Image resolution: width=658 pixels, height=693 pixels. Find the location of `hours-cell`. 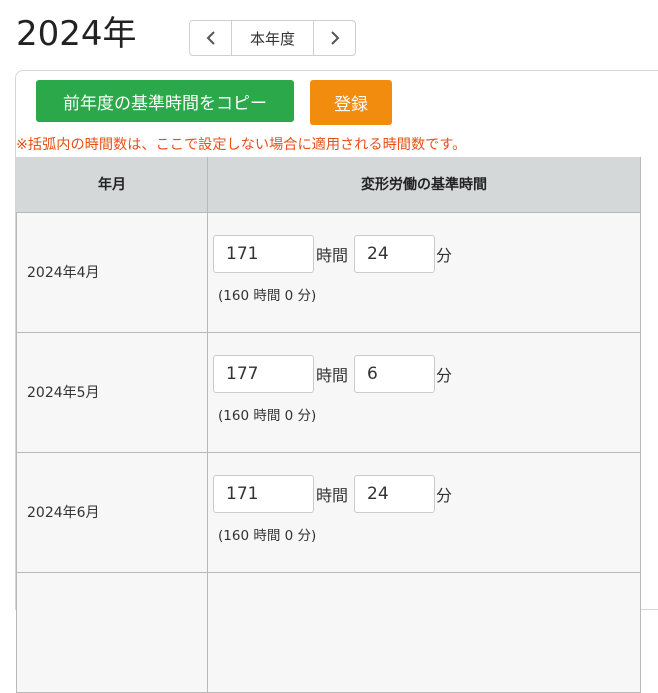

hours-cell is located at coordinates (424, 632).